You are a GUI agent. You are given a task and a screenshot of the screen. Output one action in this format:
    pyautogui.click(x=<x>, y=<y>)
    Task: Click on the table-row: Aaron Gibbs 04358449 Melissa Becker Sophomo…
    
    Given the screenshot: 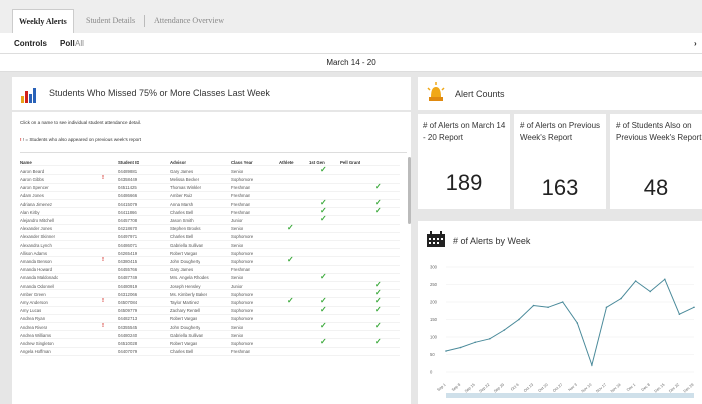 What is the action you would take?
    pyautogui.click(x=210, y=179)
    